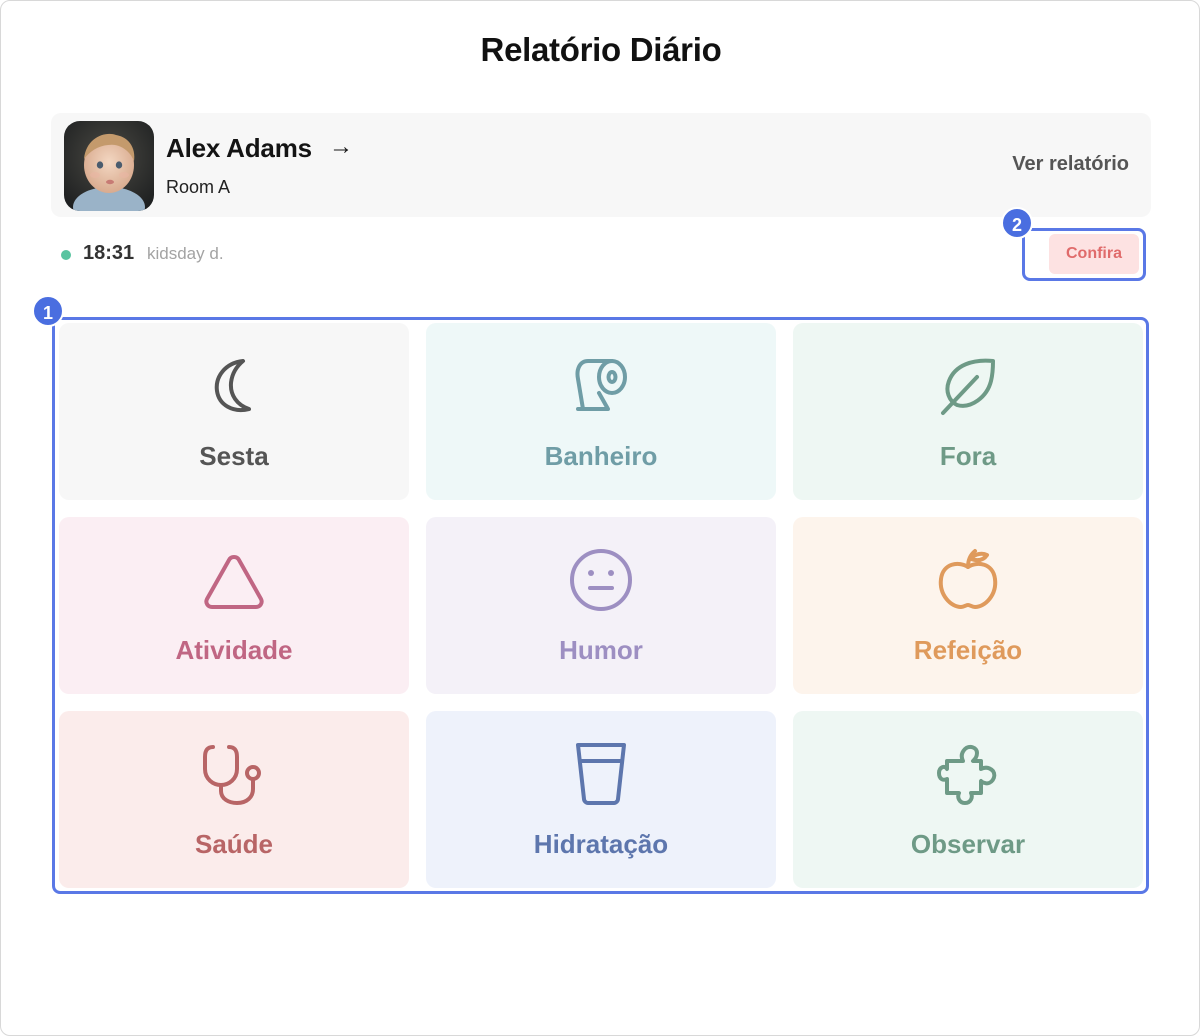 This screenshot has height=1036, width=1200. What do you see at coordinates (234, 844) in the screenshot?
I see `tile-label: Saúde` at bounding box center [234, 844].